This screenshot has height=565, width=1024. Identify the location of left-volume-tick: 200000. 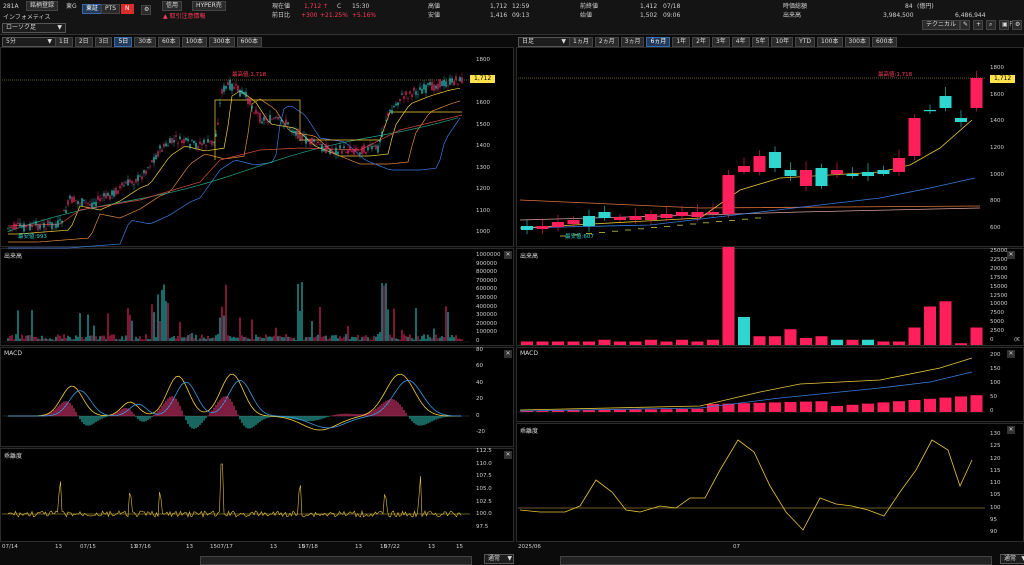
(486, 324).